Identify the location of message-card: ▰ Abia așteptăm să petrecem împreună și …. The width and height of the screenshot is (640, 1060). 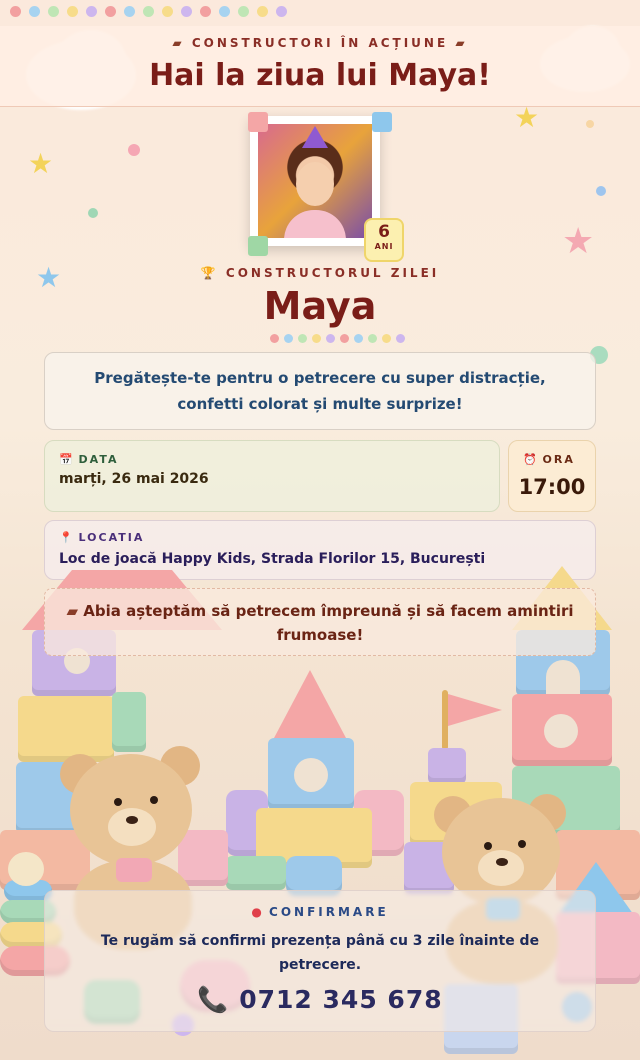
(320, 622).